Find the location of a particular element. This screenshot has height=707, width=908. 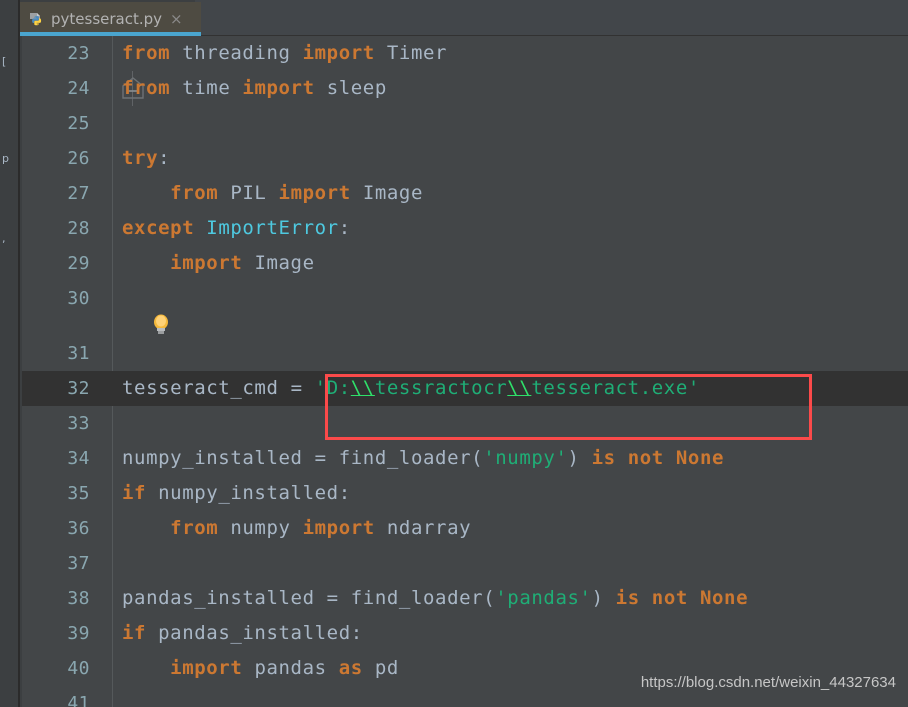

line-number: 32 is located at coordinates (78, 388).